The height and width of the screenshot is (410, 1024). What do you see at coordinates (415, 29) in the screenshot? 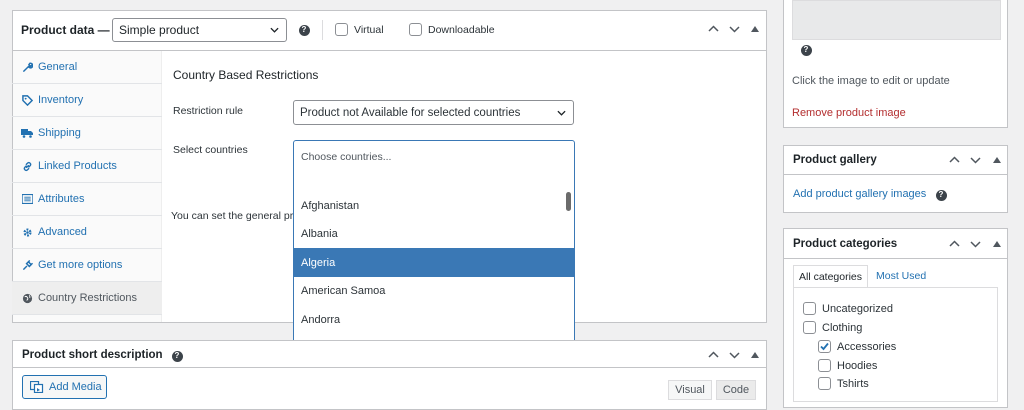
I see `downloadable-checkbox` at bounding box center [415, 29].